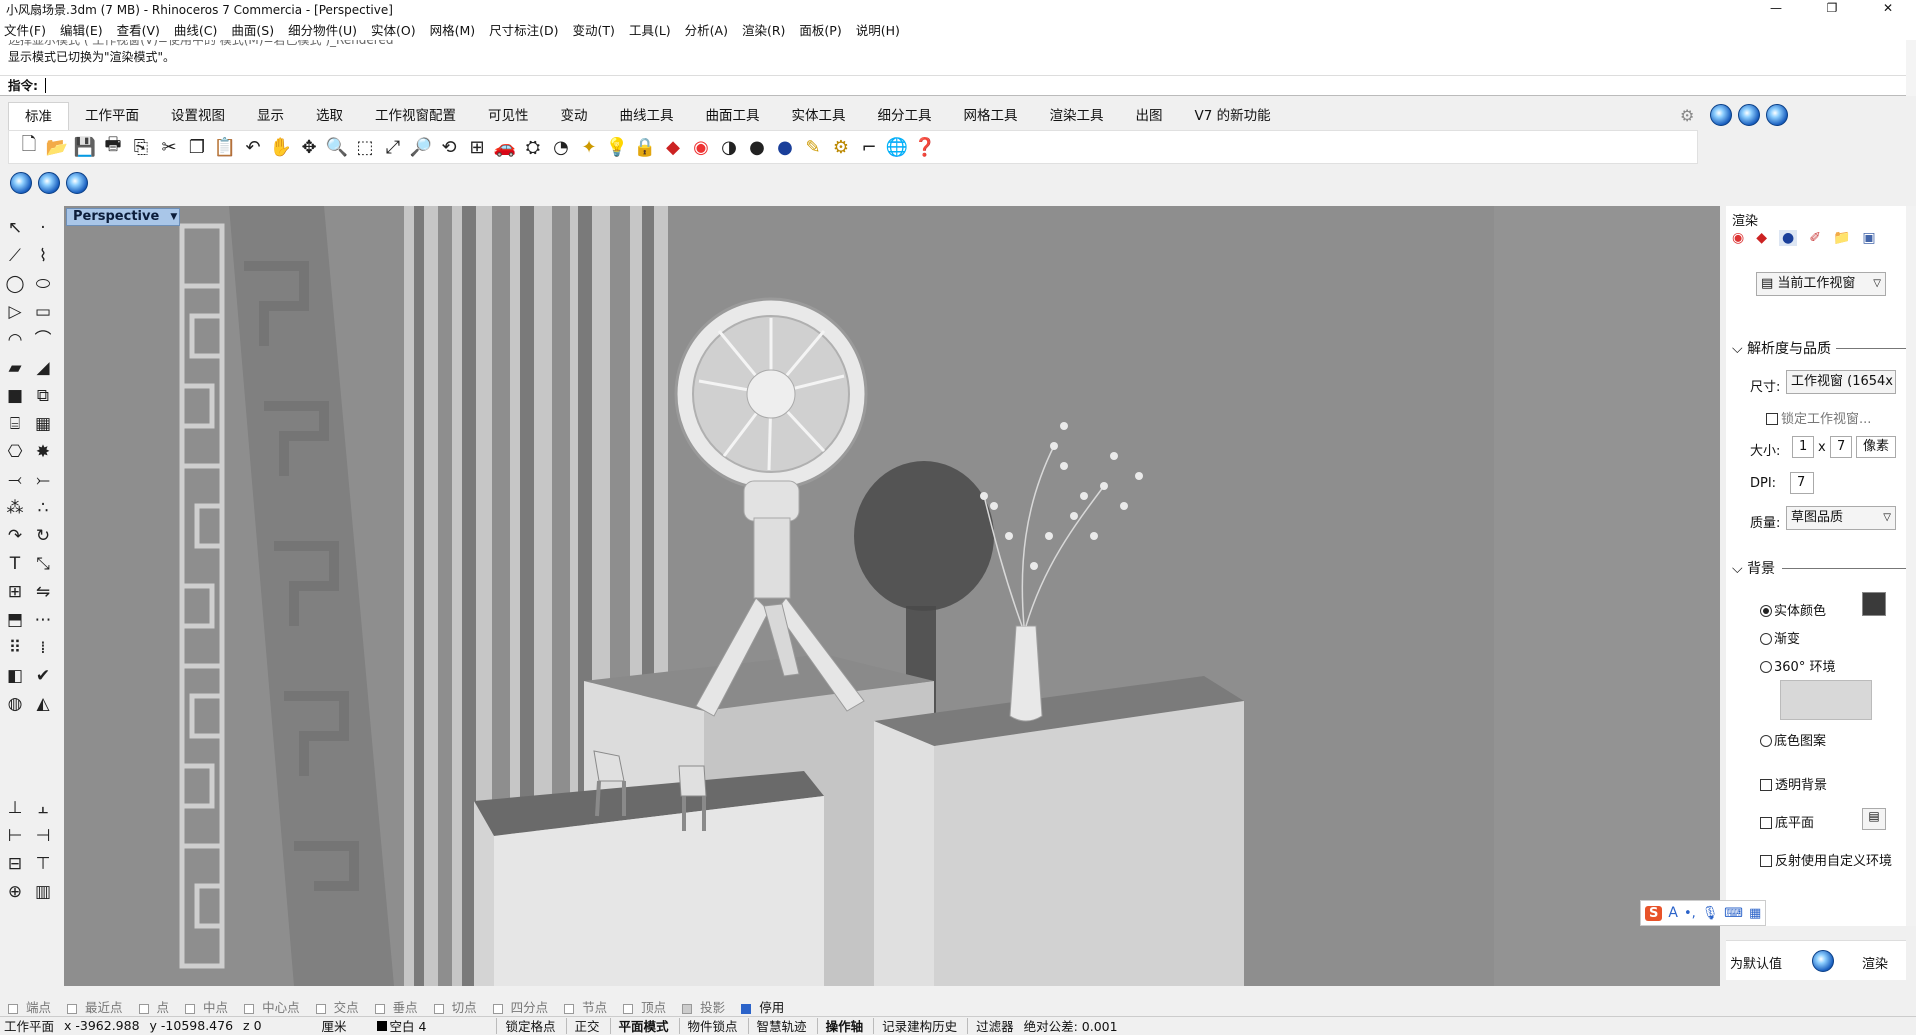 Image resolution: width=1916 pixels, height=1035 pixels. What do you see at coordinates (15, 864) in the screenshot?
I see `align-center-icon: ⊟` at bounding box center [15, 864].